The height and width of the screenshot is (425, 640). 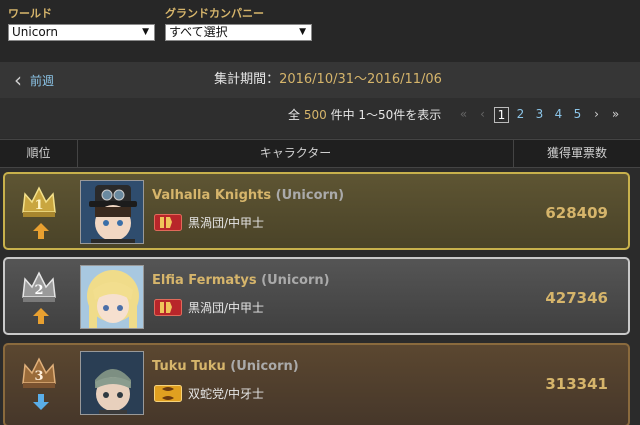 What do you see at coordinates (463, 115) in the screenshot?
I see `first-page-button: «` at bounding box center [463, 115].